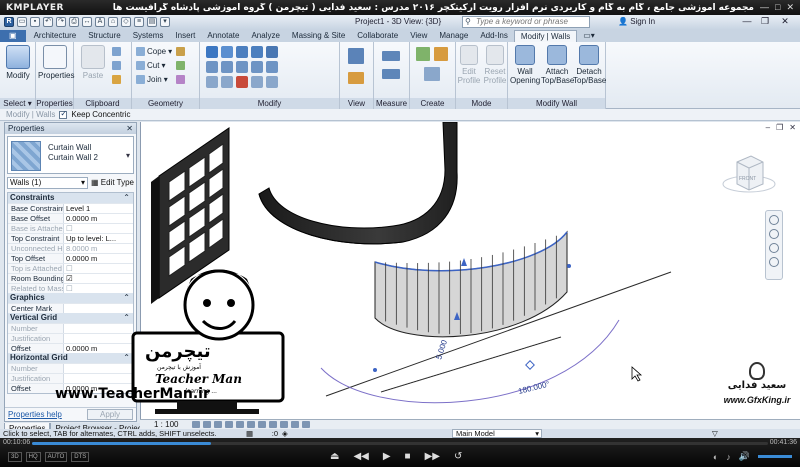 Image resolution: width=800 pixels, height=467 pixels. I want to click on create-group-icon, so click(441, 53).